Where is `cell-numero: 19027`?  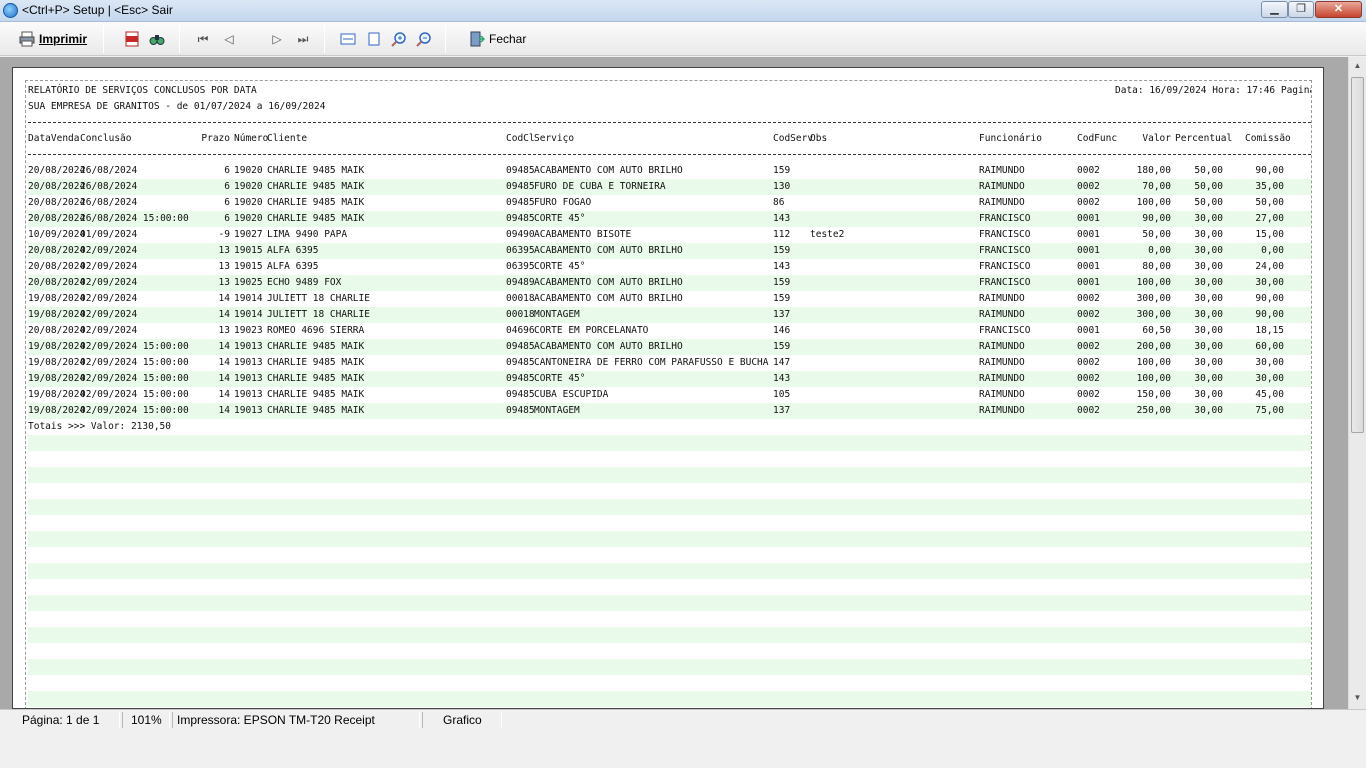
cell-numero: 19027 is located at coordinates (248, 234).